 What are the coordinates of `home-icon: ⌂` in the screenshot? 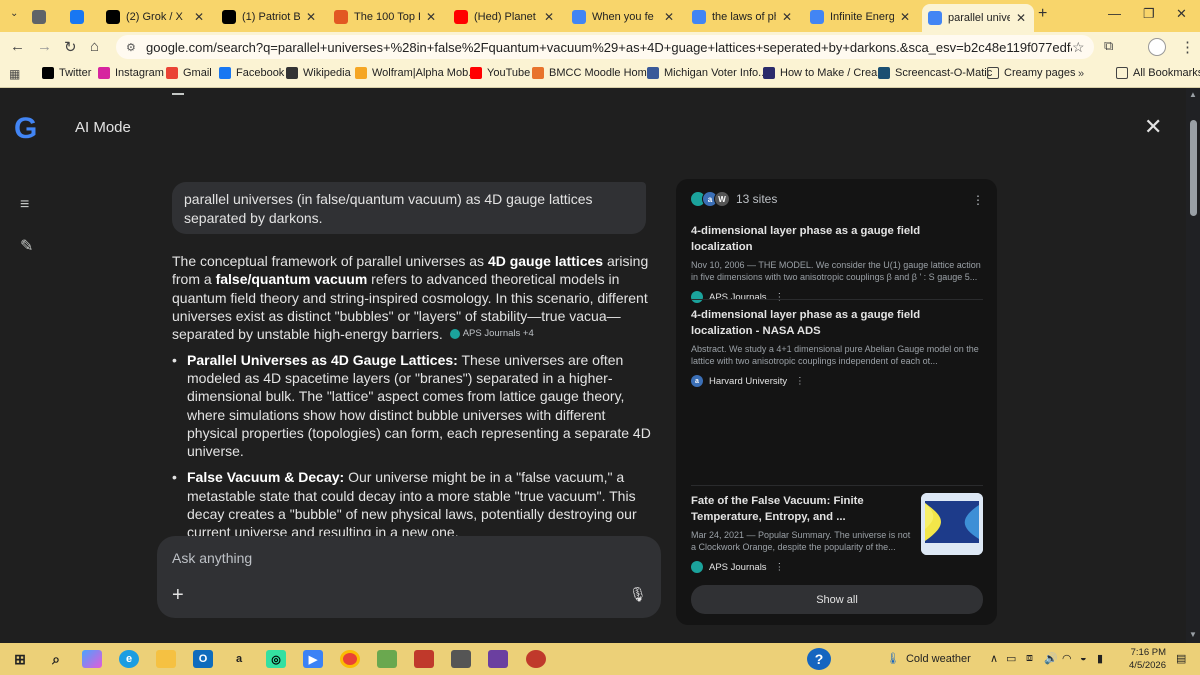 It's located at (94, 46).